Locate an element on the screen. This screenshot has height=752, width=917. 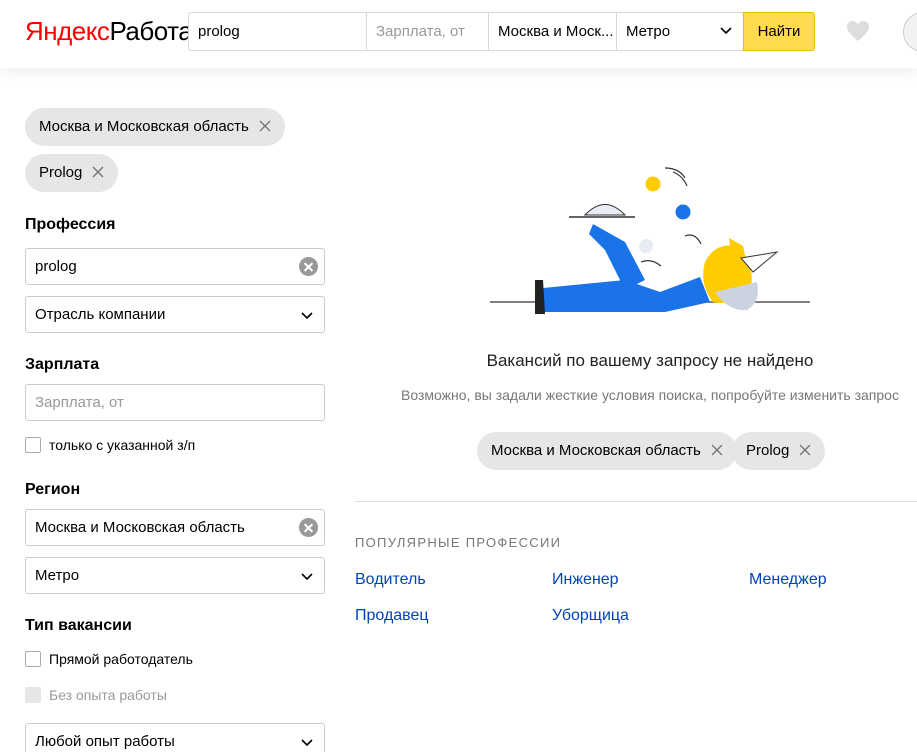
salary-title: Зарплата is located at coordinates (62, 364).